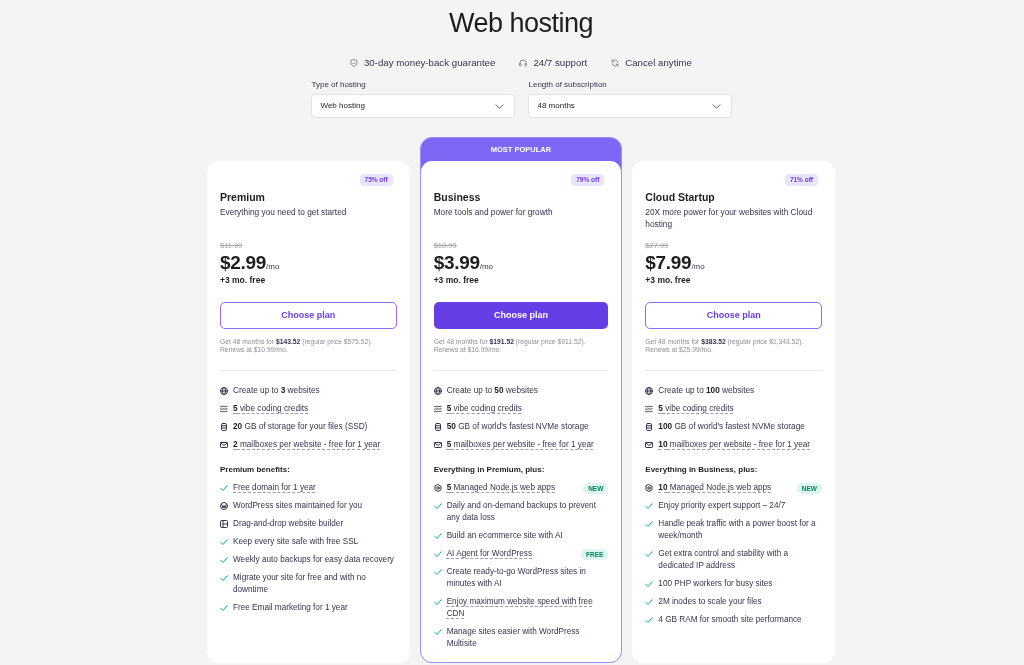 This screenshot has width=1024, height=665. I want to click on dropdown-label: Type of hosting, so click(338, 85).